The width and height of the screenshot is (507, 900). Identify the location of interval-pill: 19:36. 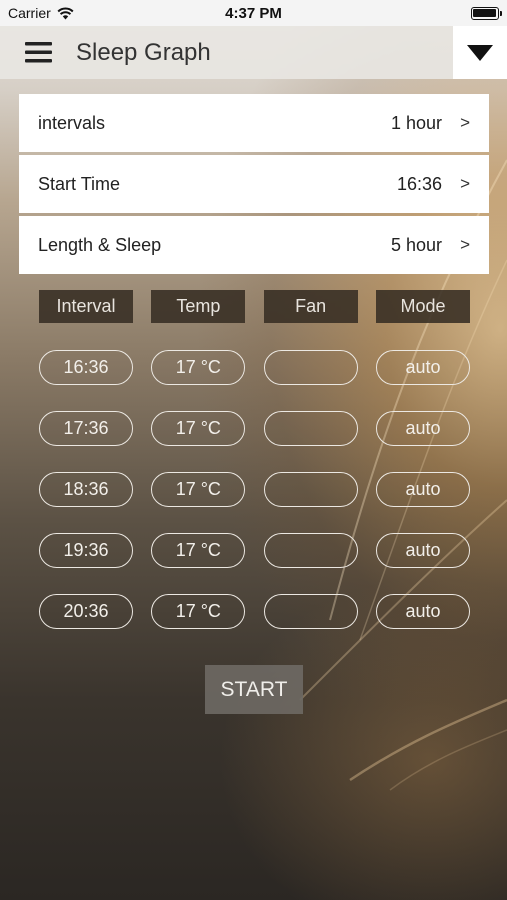
(86, 550).